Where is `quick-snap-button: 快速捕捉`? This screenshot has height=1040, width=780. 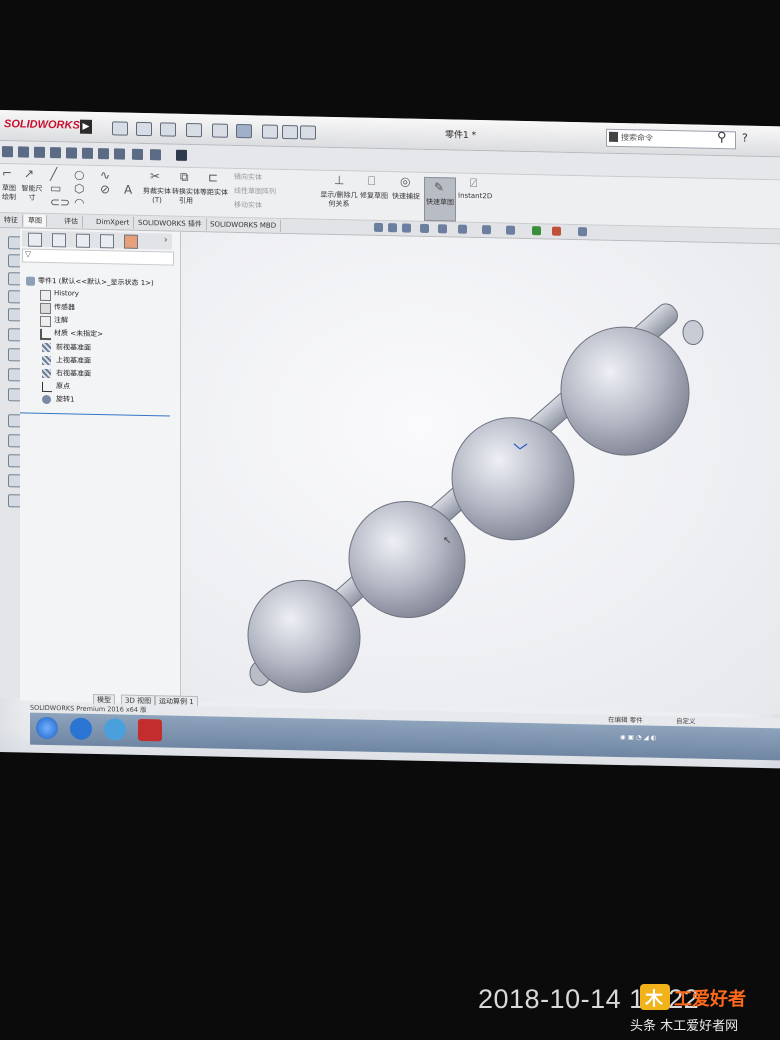 quick-snap-button: 快速捕捉 is located at coordinates (406, 197).